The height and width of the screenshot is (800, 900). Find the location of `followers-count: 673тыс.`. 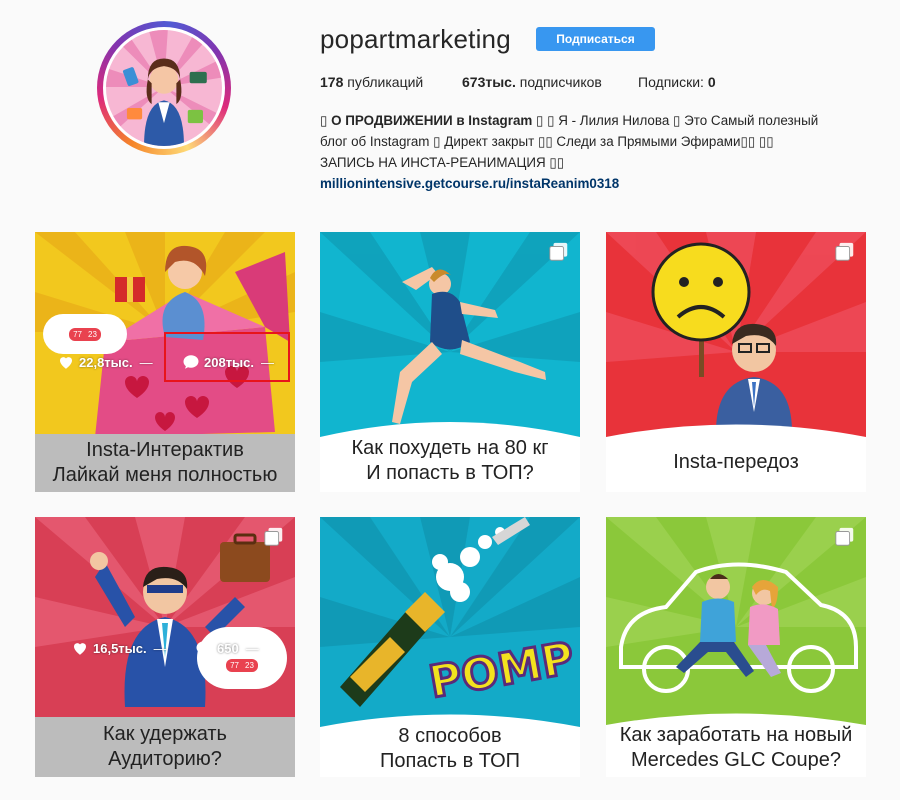

followers-count: 673тыс. is located at coordinates (489, 82).